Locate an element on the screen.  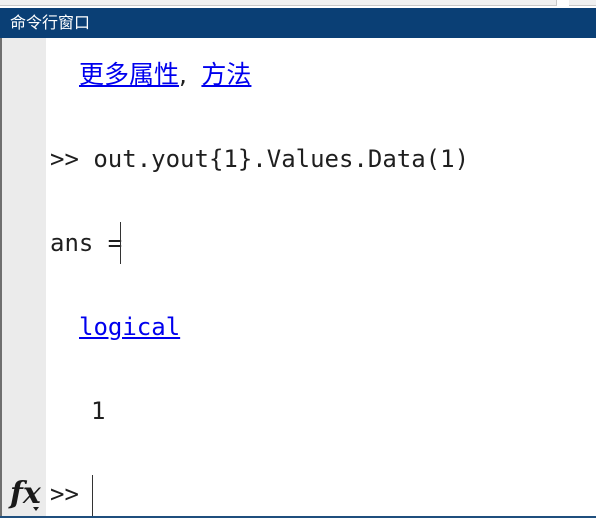
bottom-strip is located at coordinates (298, 521).